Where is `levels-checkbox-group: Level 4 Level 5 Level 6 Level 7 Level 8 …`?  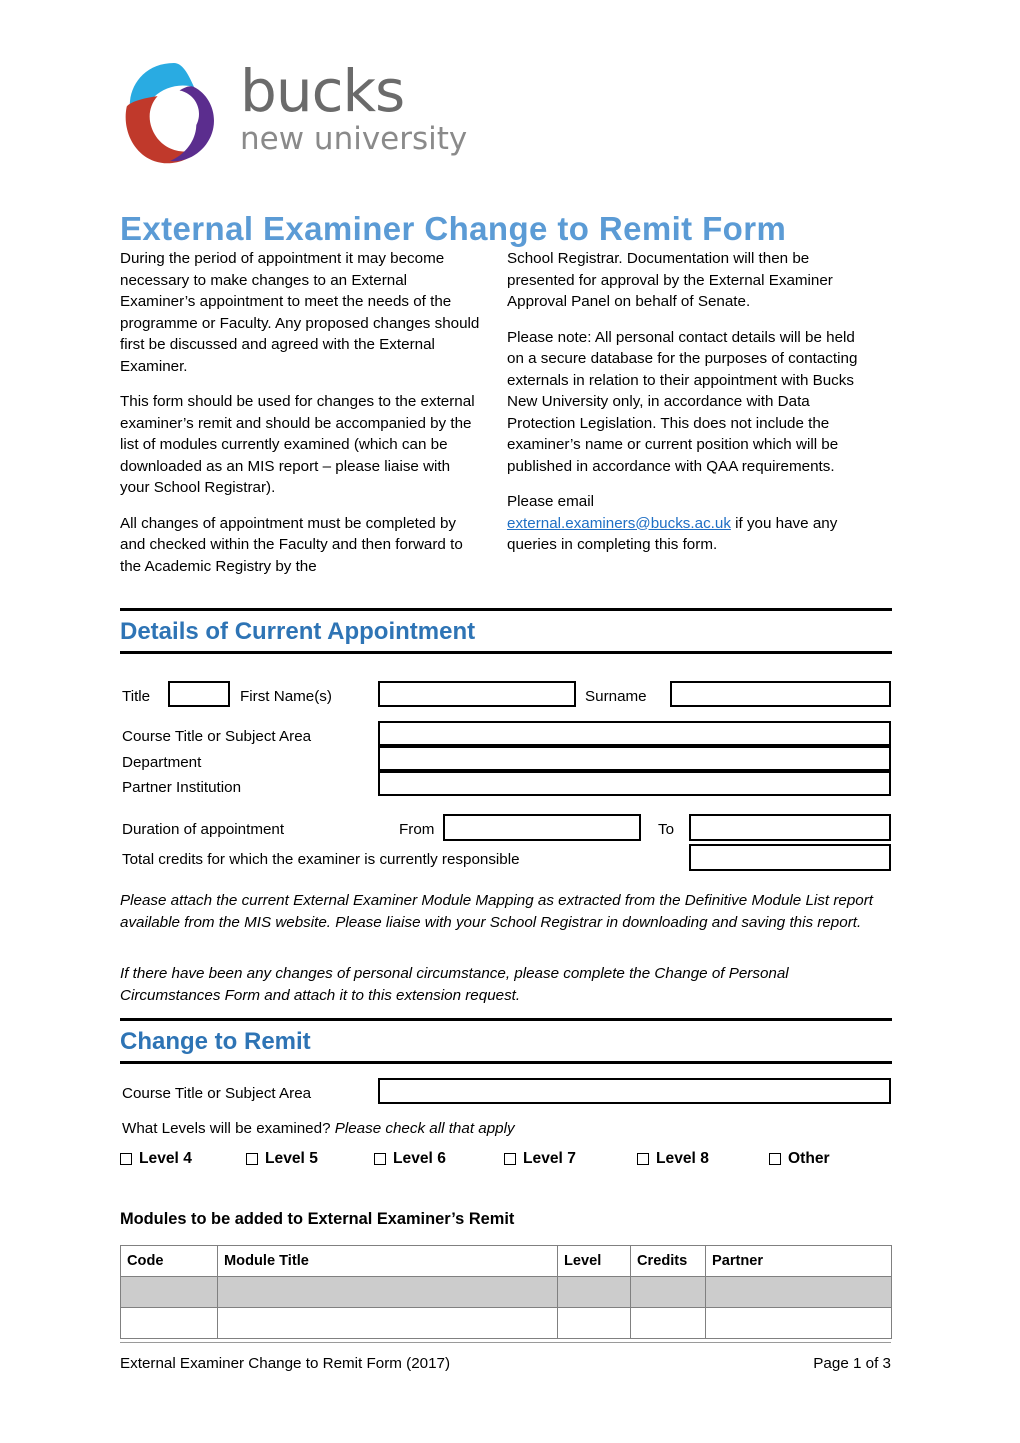 levels-checkbox-group: Level 4 Level 5 Level 6 Level 7 Level 8 … is located at coordinates (506, 1159).